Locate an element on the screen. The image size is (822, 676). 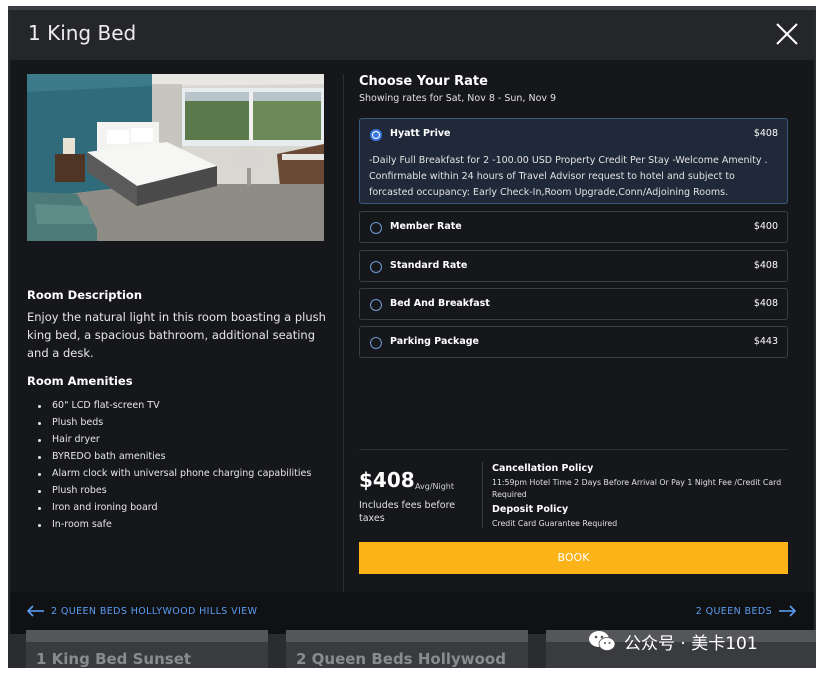
prev-room-label: 2 QUEEN BEDS HOLLYWOOD HILLS VIEW is located at coordinates (154, 611).